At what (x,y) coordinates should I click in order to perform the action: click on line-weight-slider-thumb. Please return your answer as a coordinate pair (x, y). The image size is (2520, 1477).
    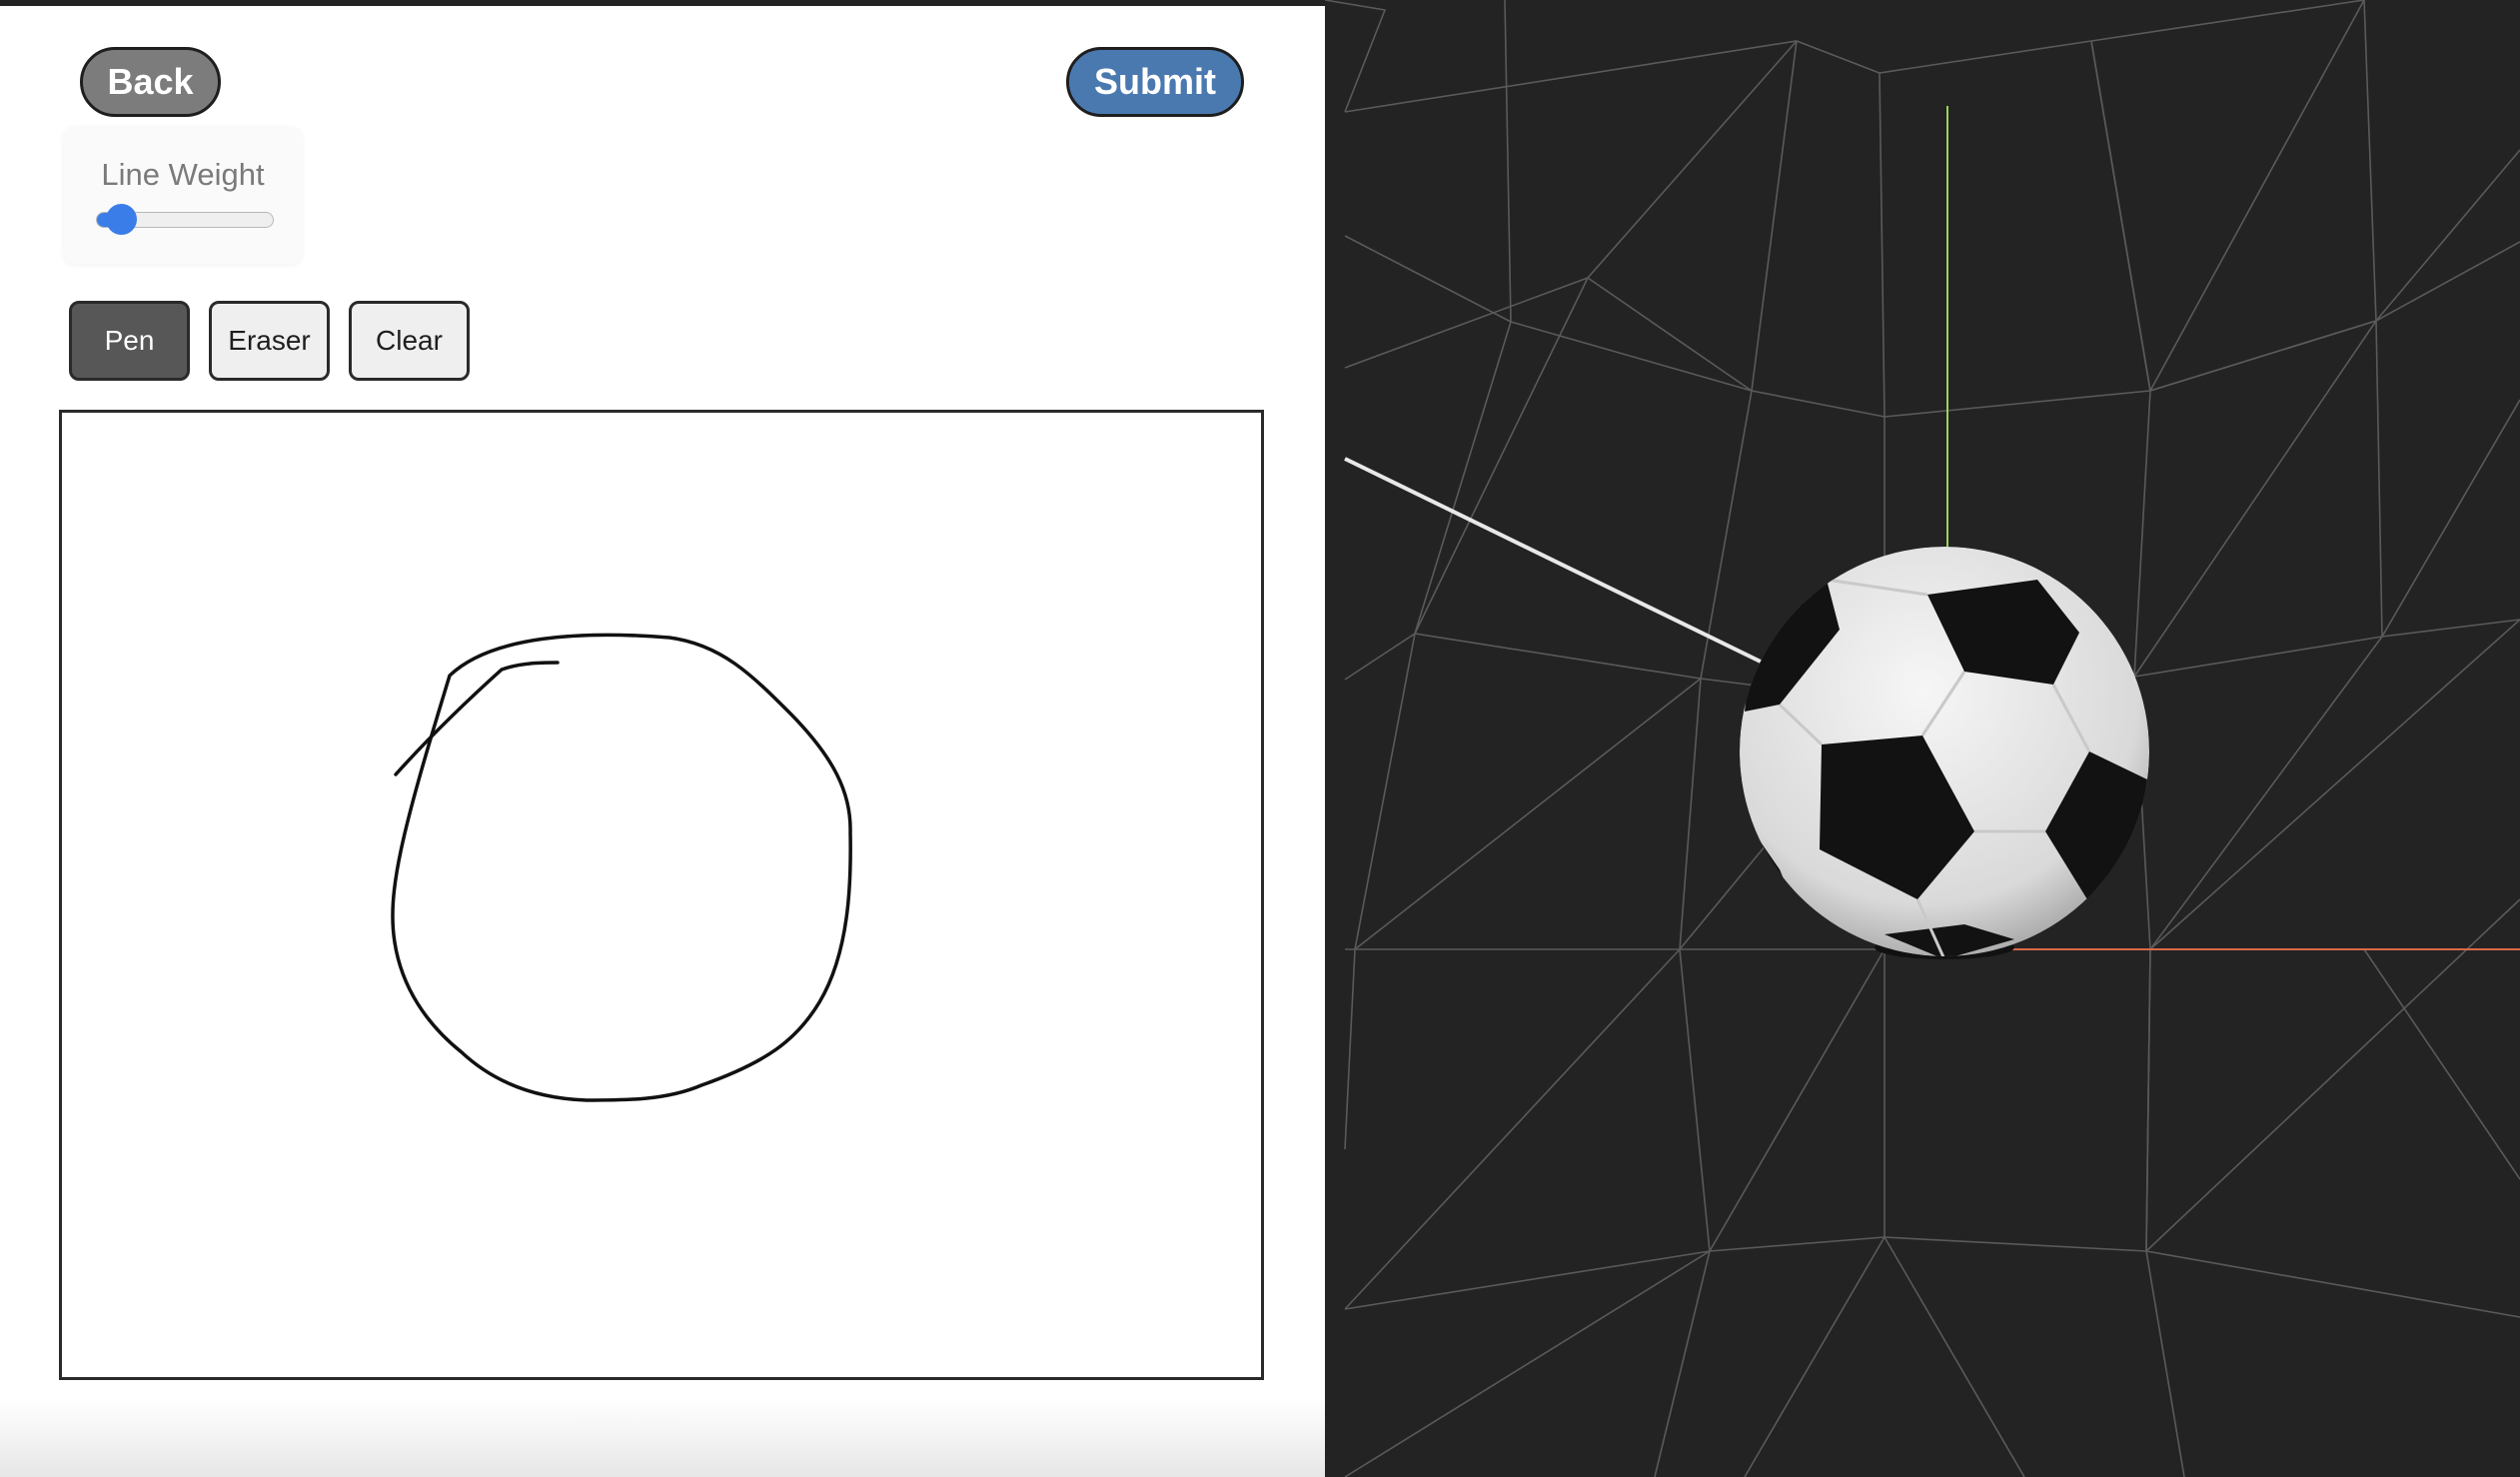
    Looking at the image, I should click on (122, 219).